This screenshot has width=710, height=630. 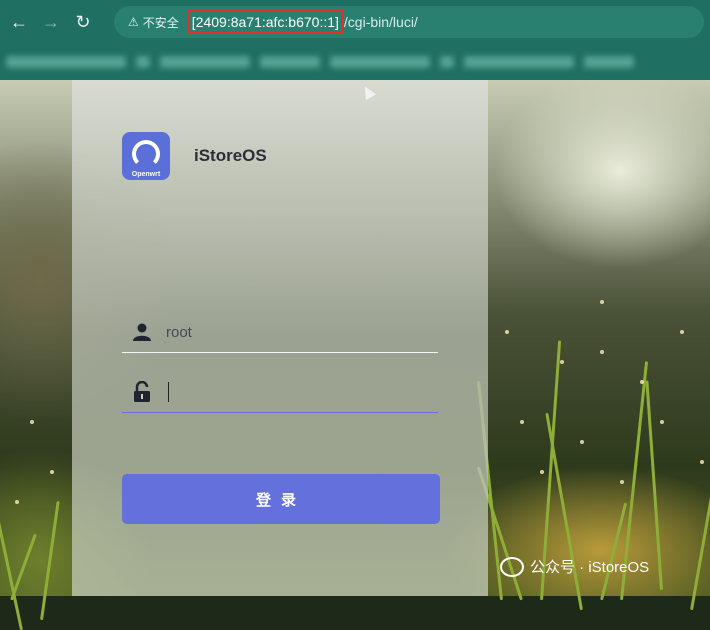 I want to click on wechat-icon, so click(x=512, y=566).